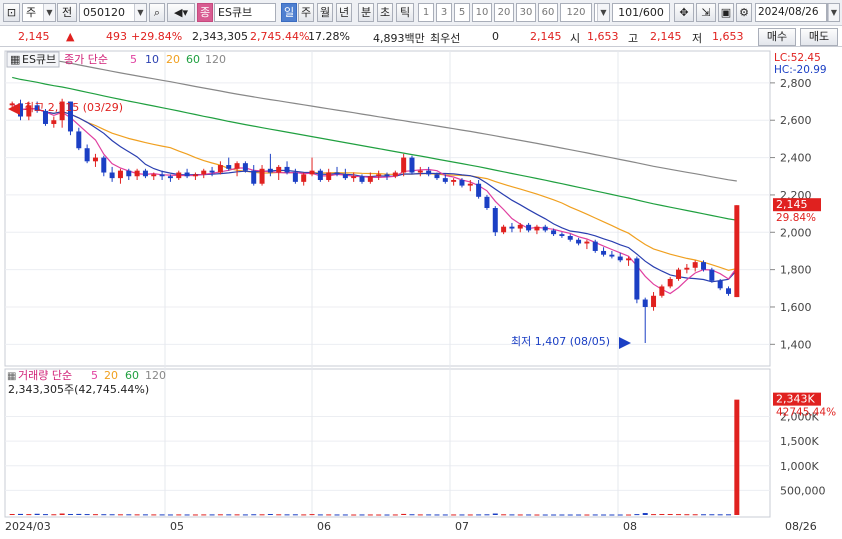 This screenshot has height=539, width=842. What do you see at coordinates (641, 12) in the screenshot?
I see `count-field: 101/600` at bounding box center [641, 12].